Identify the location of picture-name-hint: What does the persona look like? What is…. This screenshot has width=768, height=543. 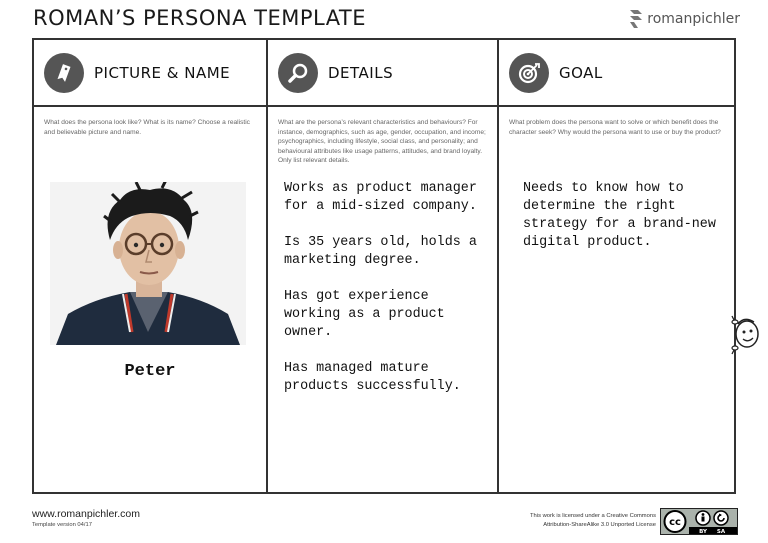
(147, 127).